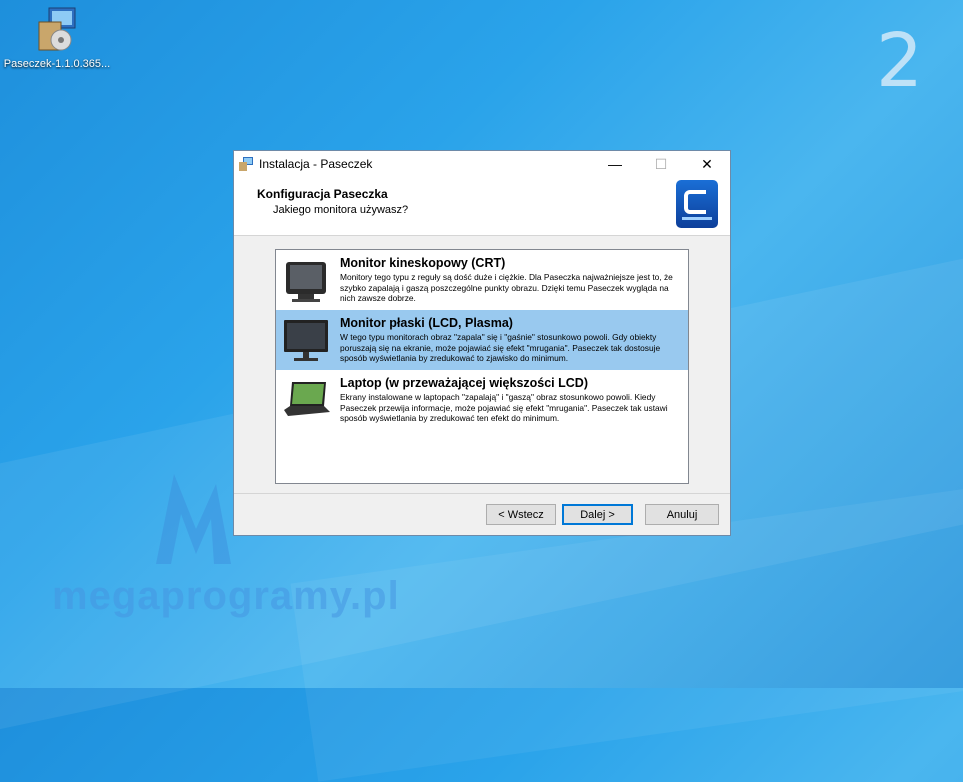 The image size is (963, 782). I want to click on option-title: Monitor kineskopowy (CRT), so click(423, 263).